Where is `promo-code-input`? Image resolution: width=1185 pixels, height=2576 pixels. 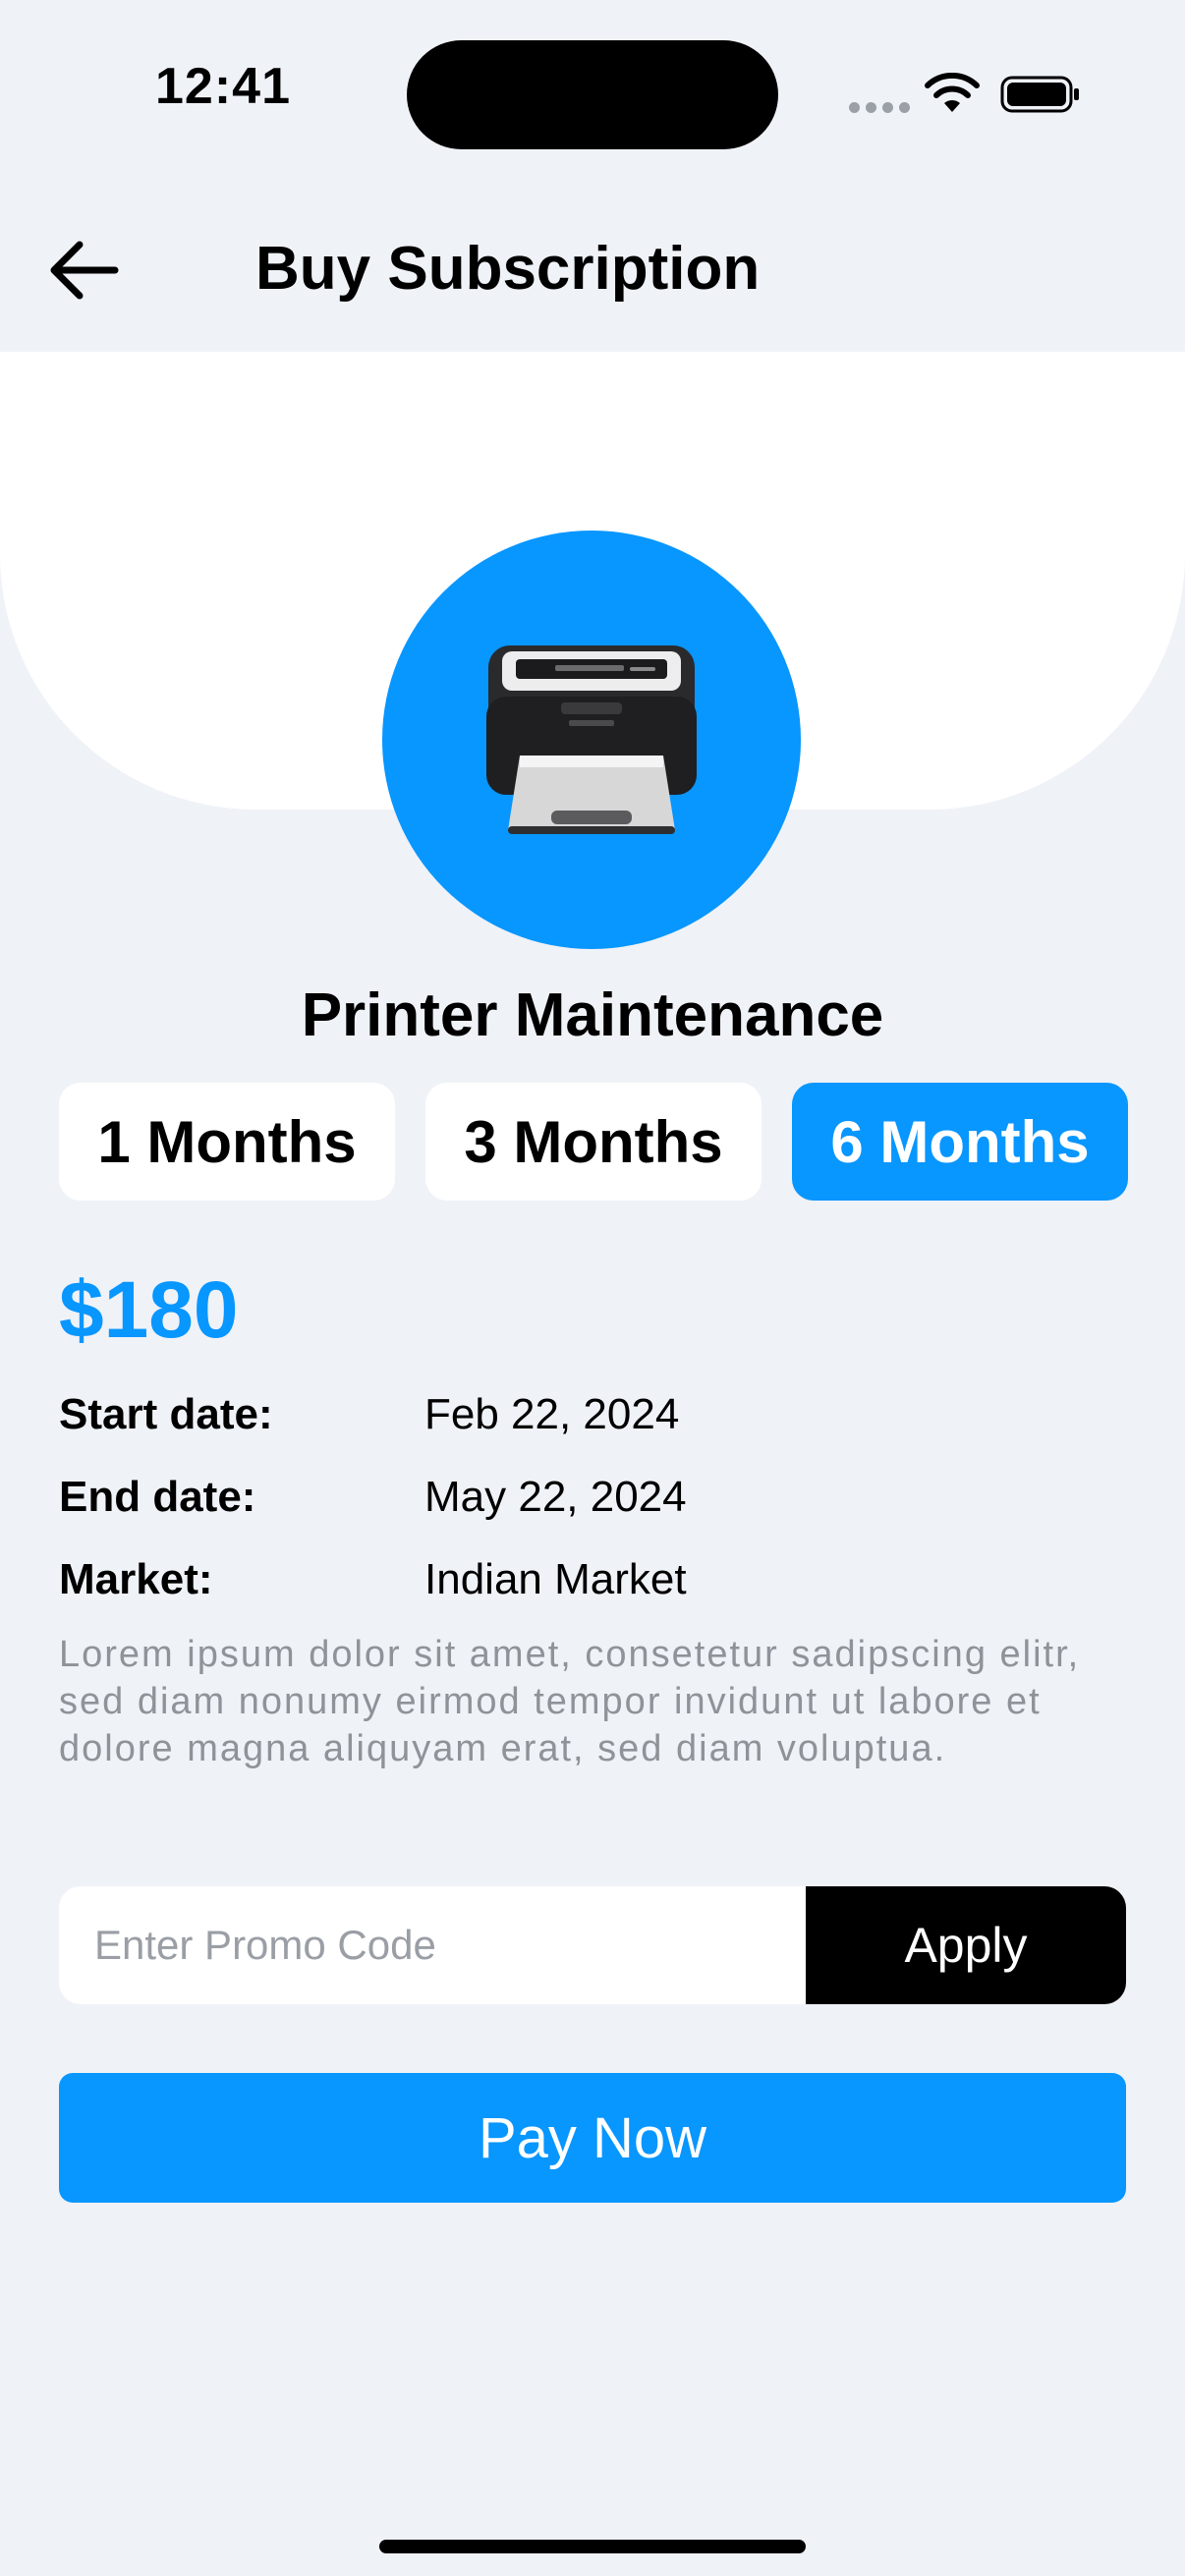 promo-code-input is located at coordinates (433, 1945).